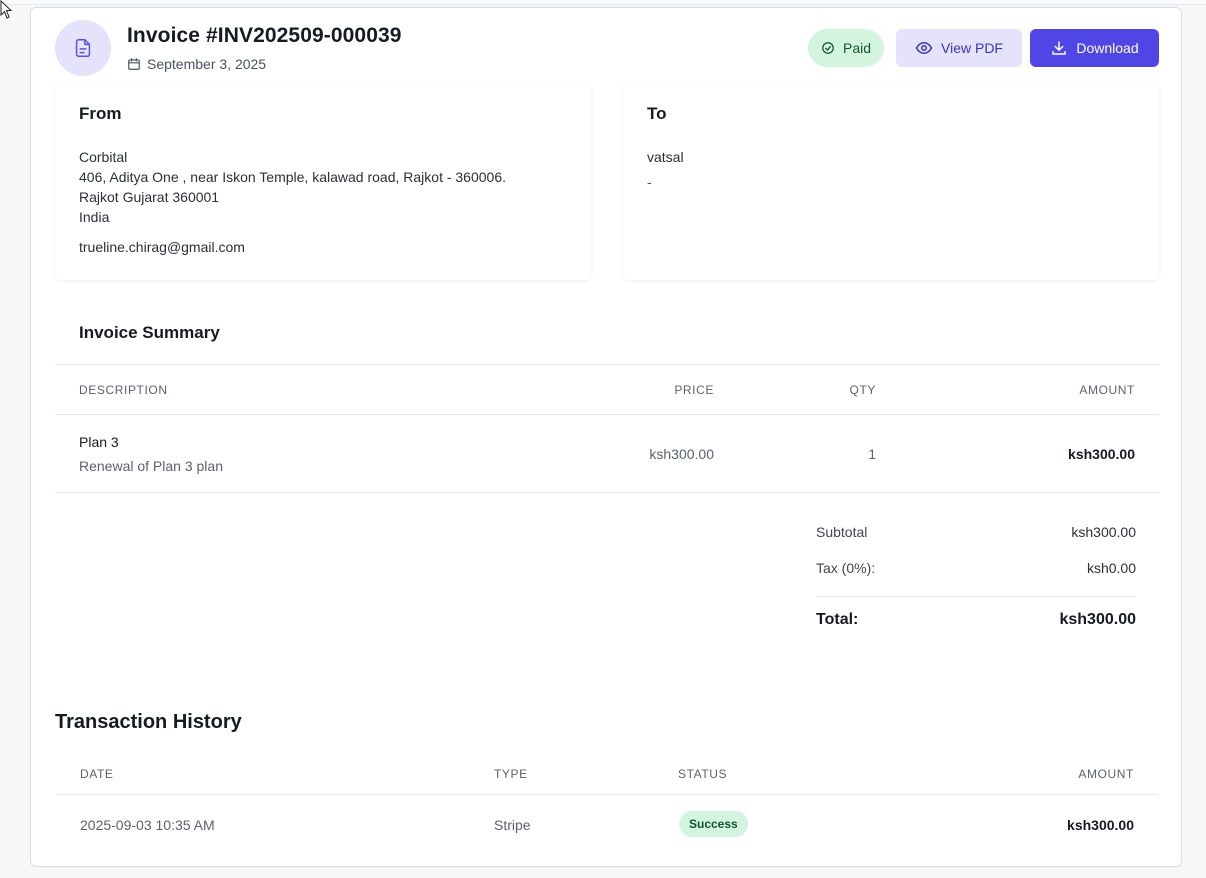 This screenshot has width=1206, height=878. I want to click on to-detail: -, so click(649, 182).